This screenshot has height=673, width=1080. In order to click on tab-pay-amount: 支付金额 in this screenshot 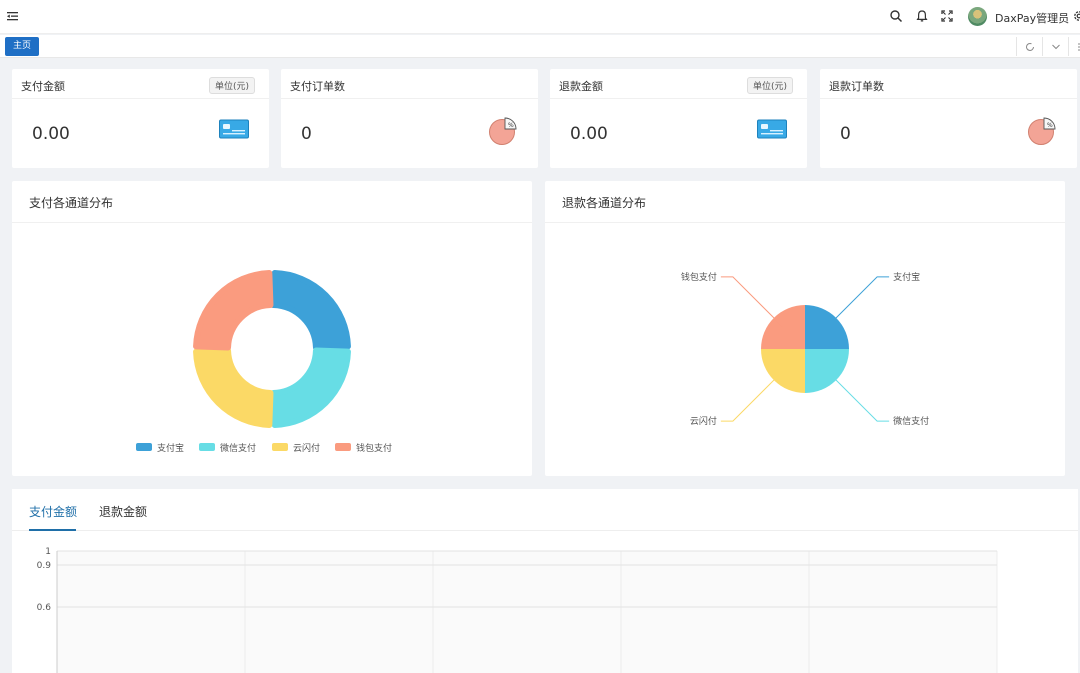, I will do `click(53, 511)`.